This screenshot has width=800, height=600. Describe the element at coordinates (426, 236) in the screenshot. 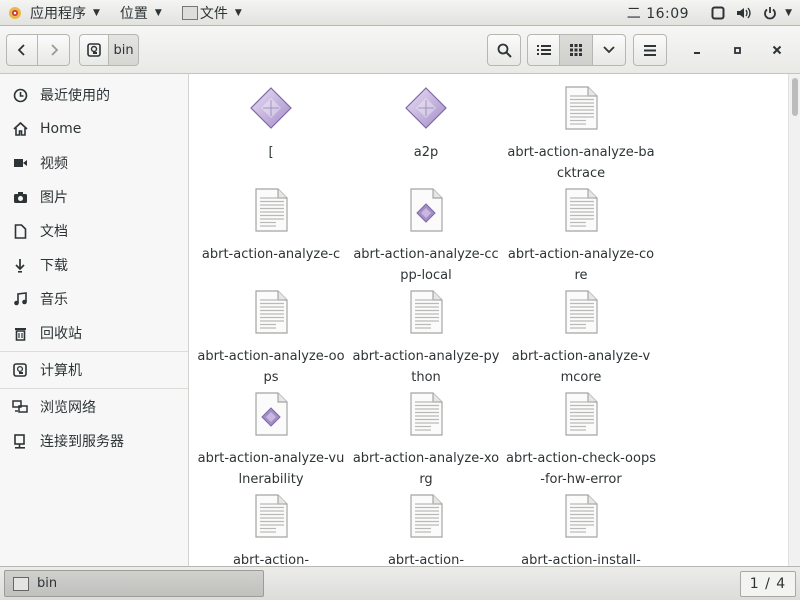

I see `file-item: abrt-action-analyze-ccpp-local` at that location.